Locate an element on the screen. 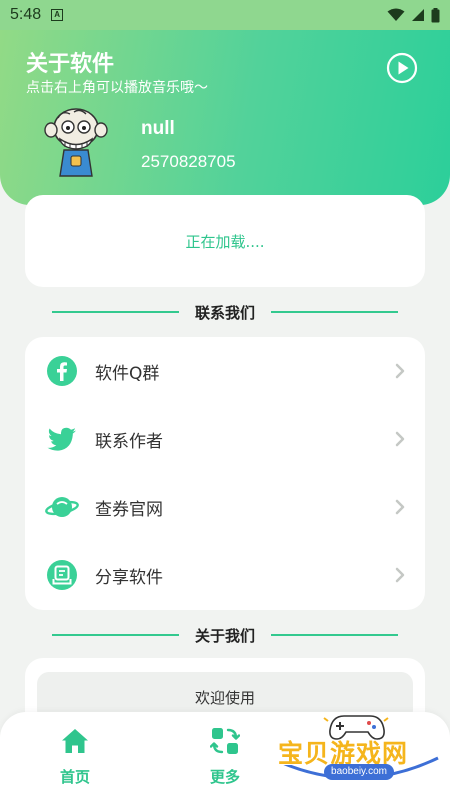 This screenshot has height=800, width=450. user-id: 2570828705 is located at coordinates (188, 161).